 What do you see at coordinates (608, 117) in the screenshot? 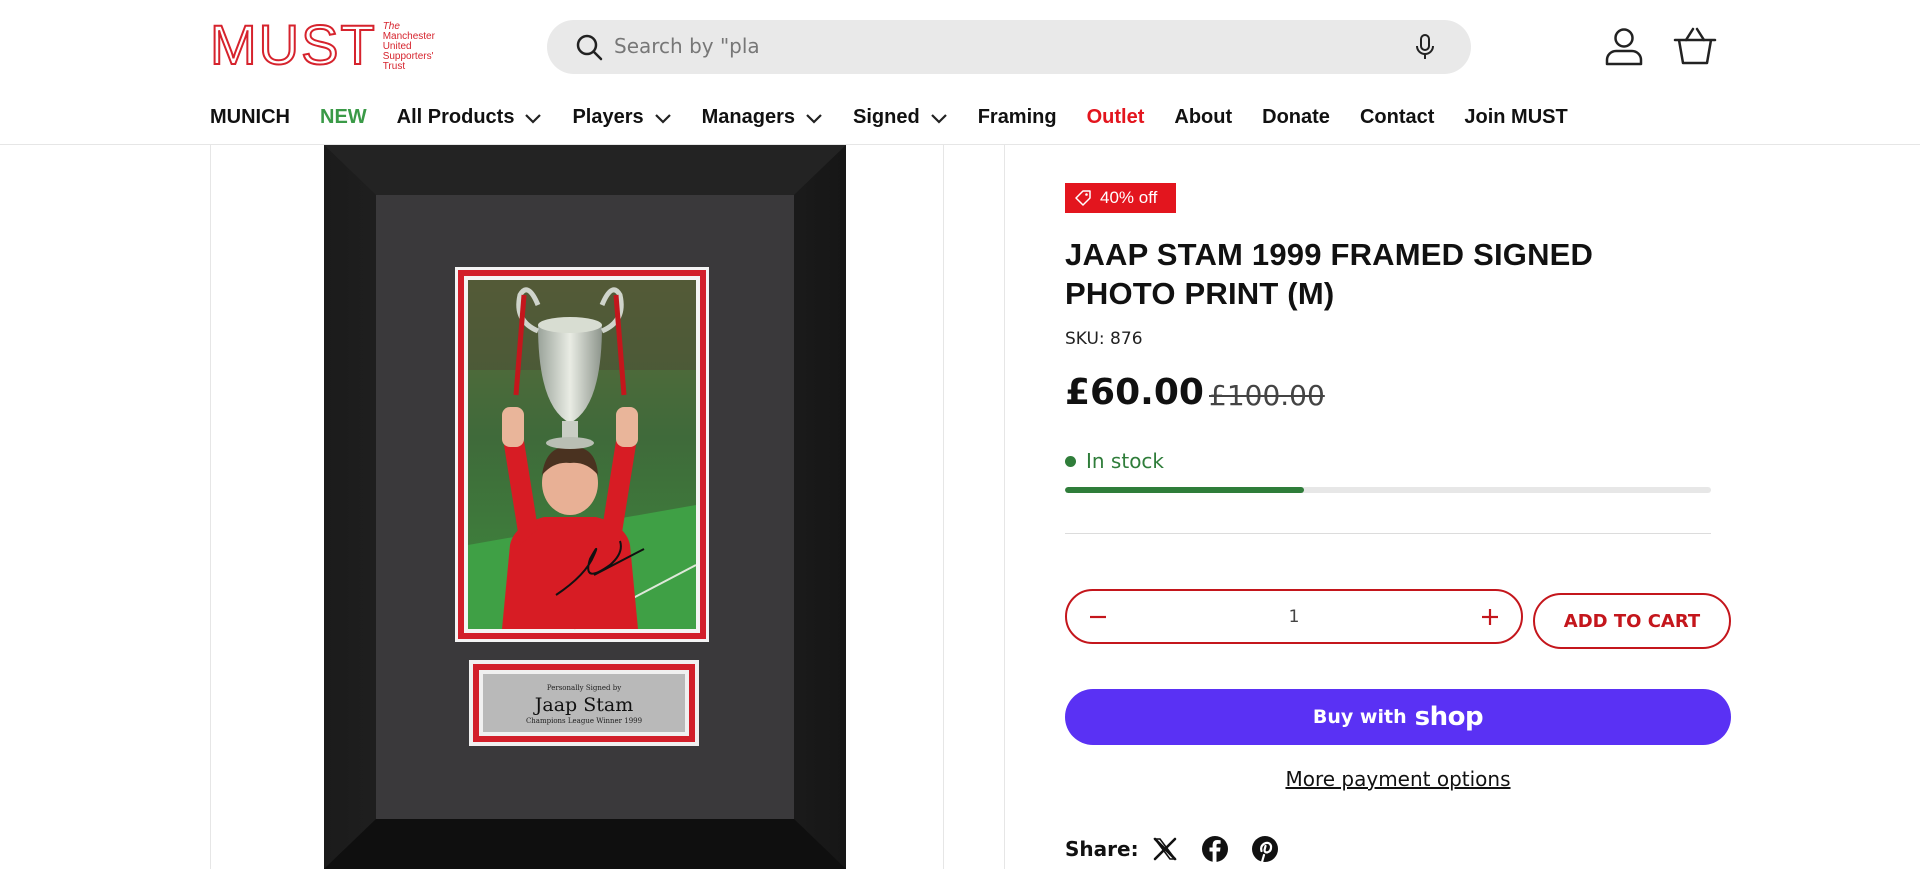
I see `nav-item-label: Players` at bounding box center [608, 117].